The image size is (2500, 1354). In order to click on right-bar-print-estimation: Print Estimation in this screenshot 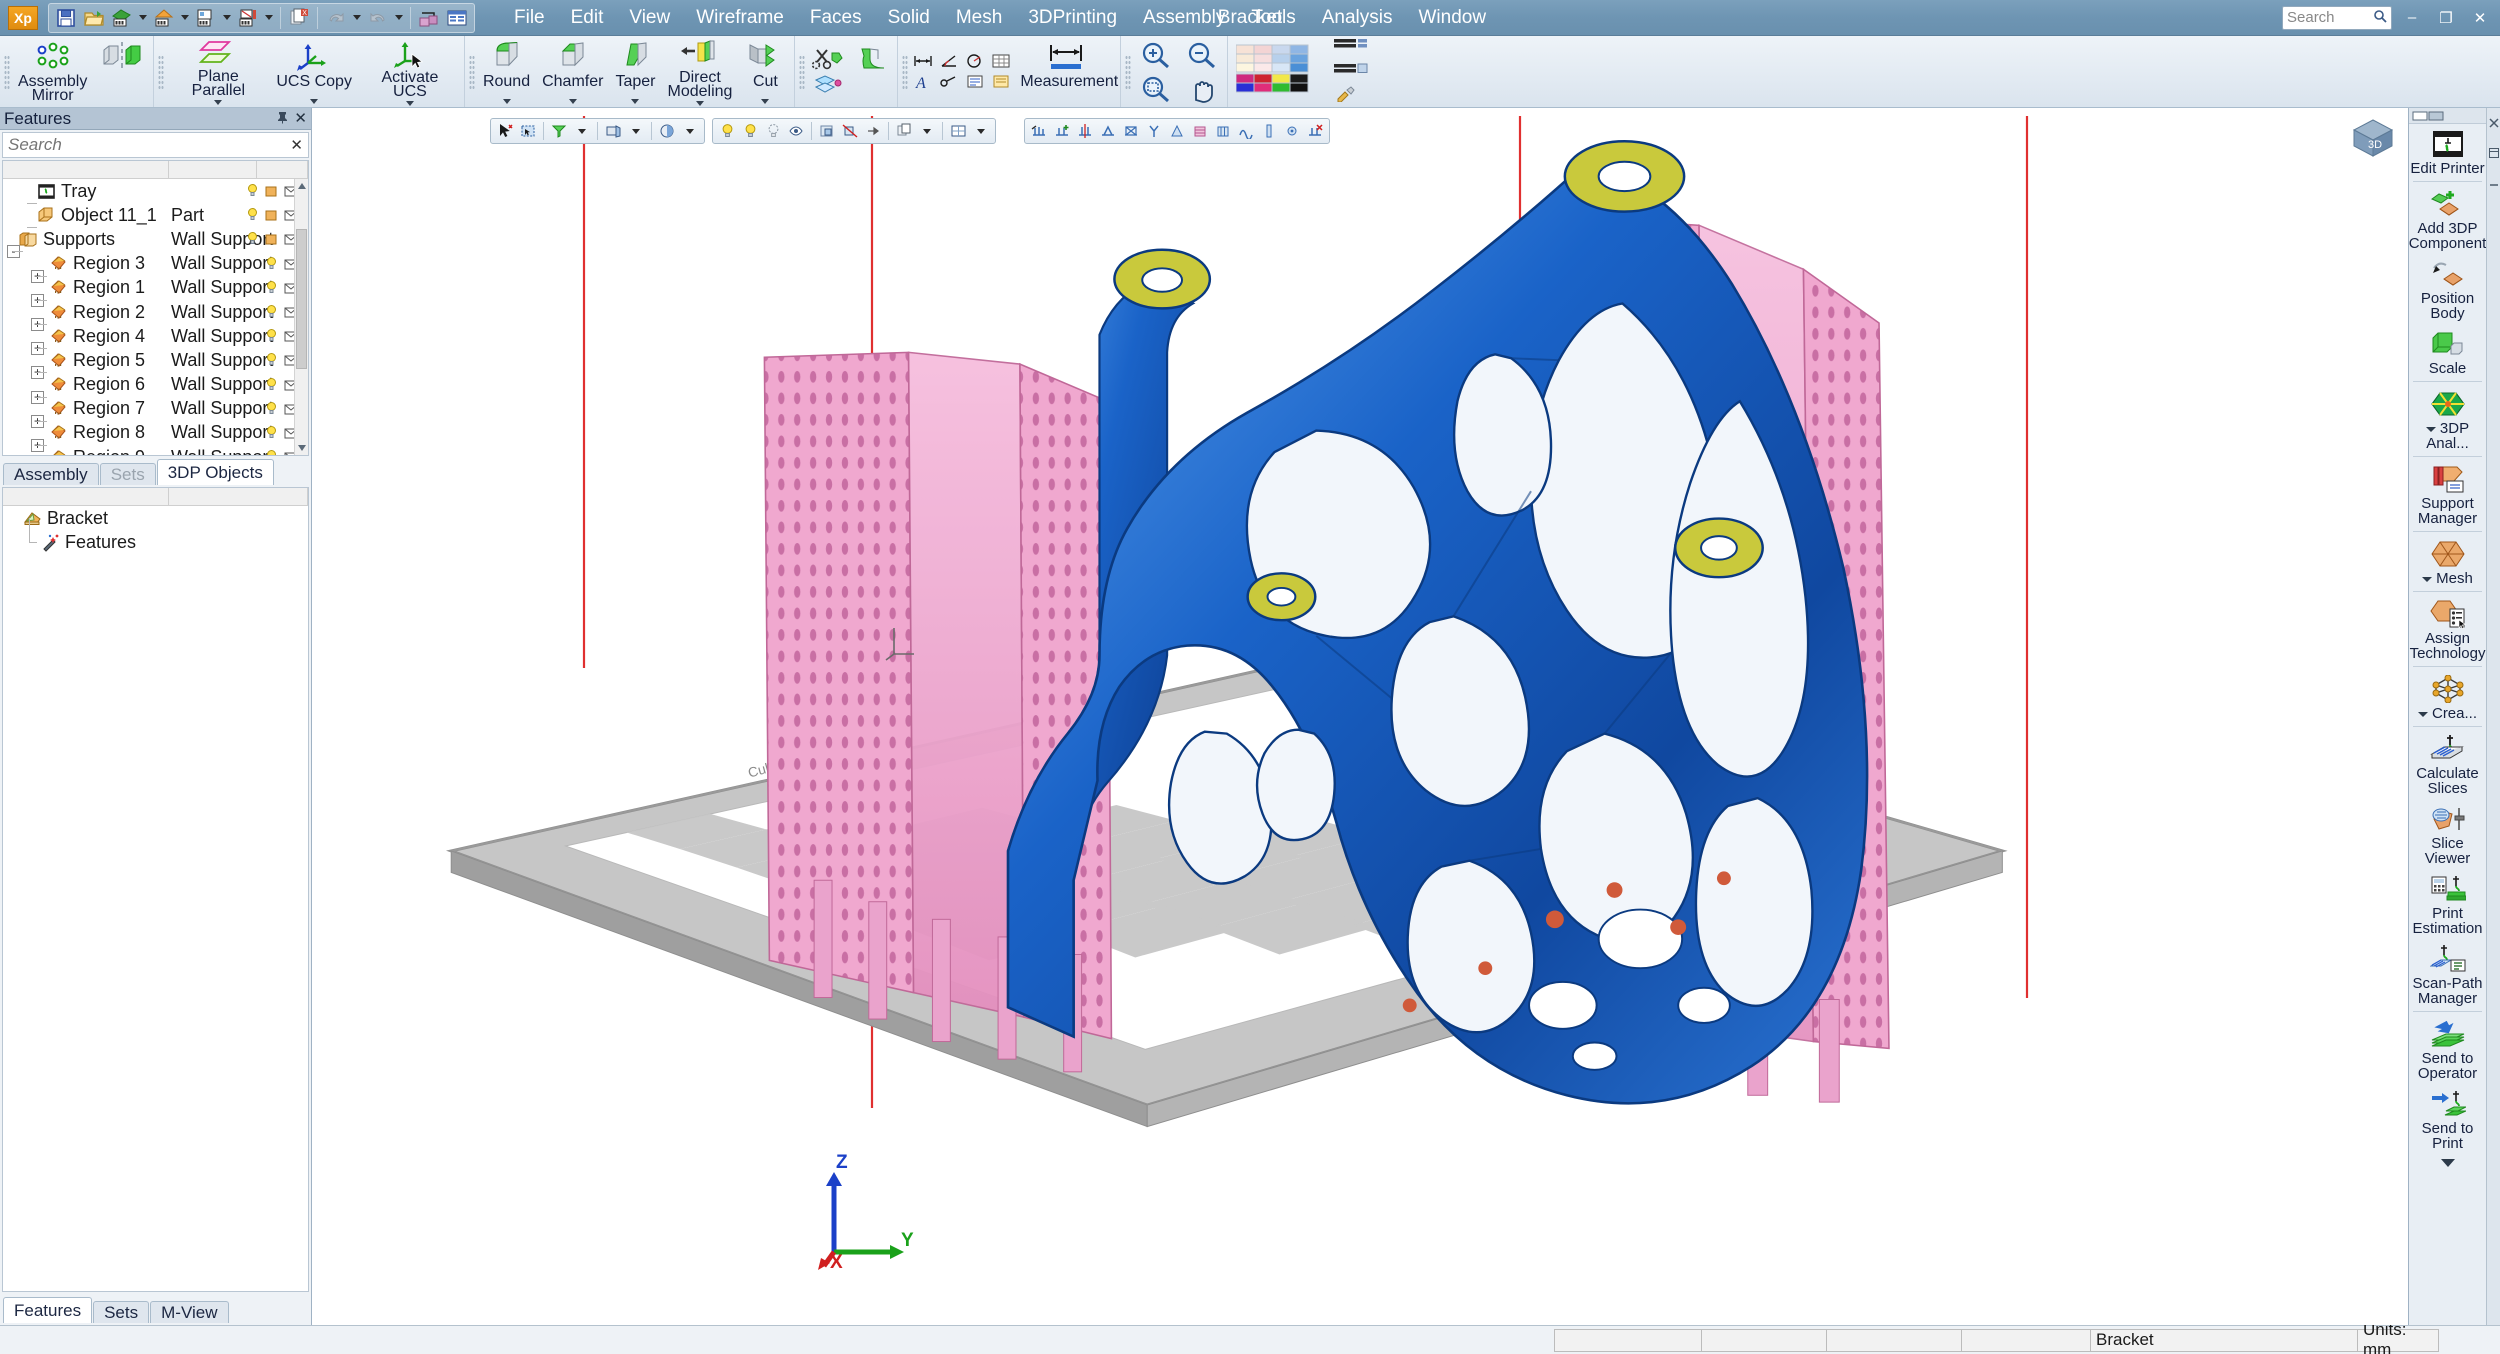, I will do `click(2447, 904)`.